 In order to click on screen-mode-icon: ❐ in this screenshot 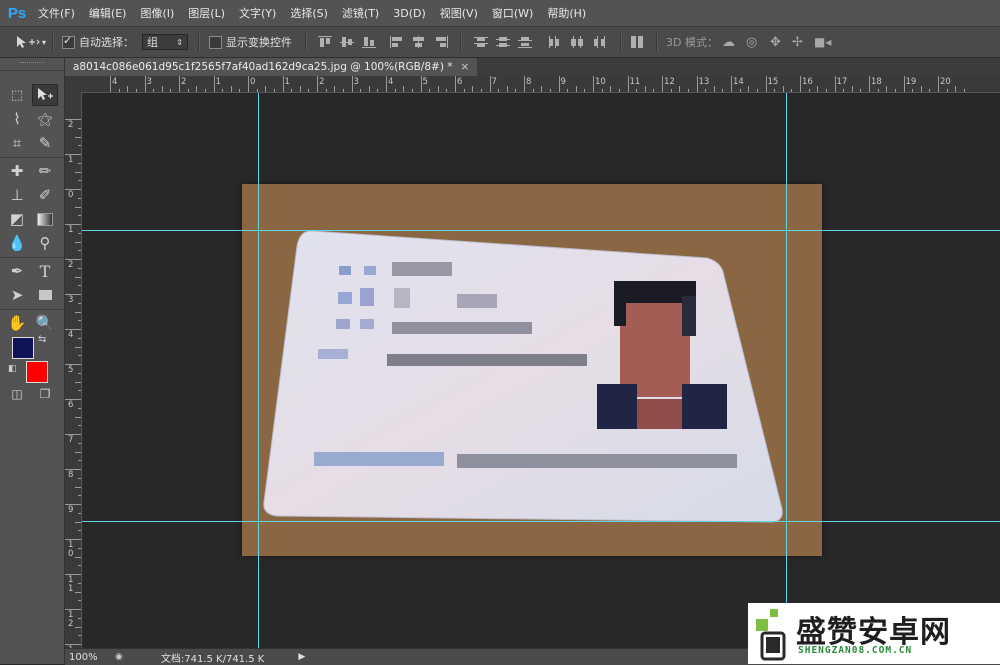, I will do `click(45, 394)`.